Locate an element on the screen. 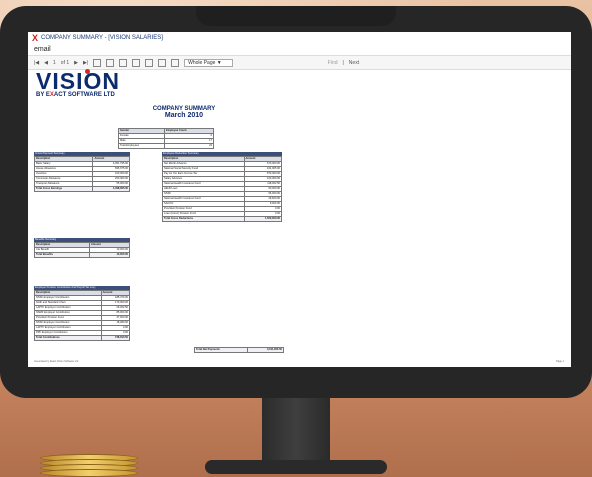  next-link: Next is located at coordinates (354, 63).